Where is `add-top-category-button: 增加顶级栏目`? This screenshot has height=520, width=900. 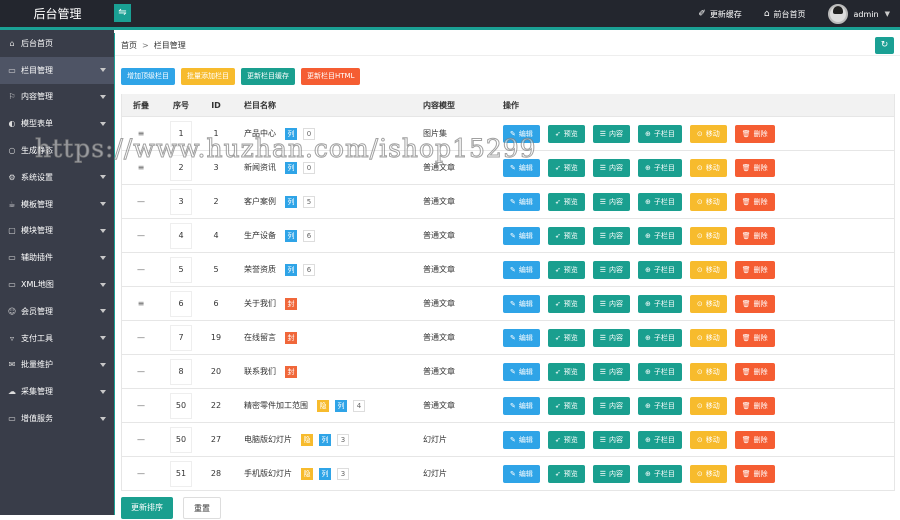 add-top-category-button: 增加顶级栏目 is located at coordinates (148, 76).